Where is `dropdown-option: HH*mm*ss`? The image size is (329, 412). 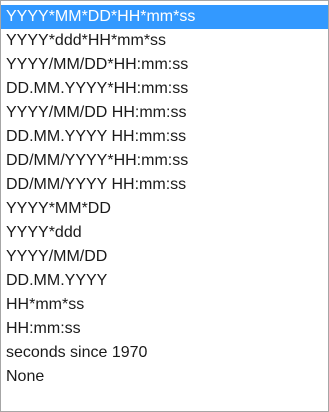
dropdown-option: HH*mm*ss is located at coordinates (164, 305).